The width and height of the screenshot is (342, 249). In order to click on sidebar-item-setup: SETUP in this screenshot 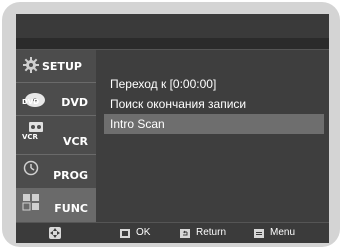, I will do `click(56, 66)`.